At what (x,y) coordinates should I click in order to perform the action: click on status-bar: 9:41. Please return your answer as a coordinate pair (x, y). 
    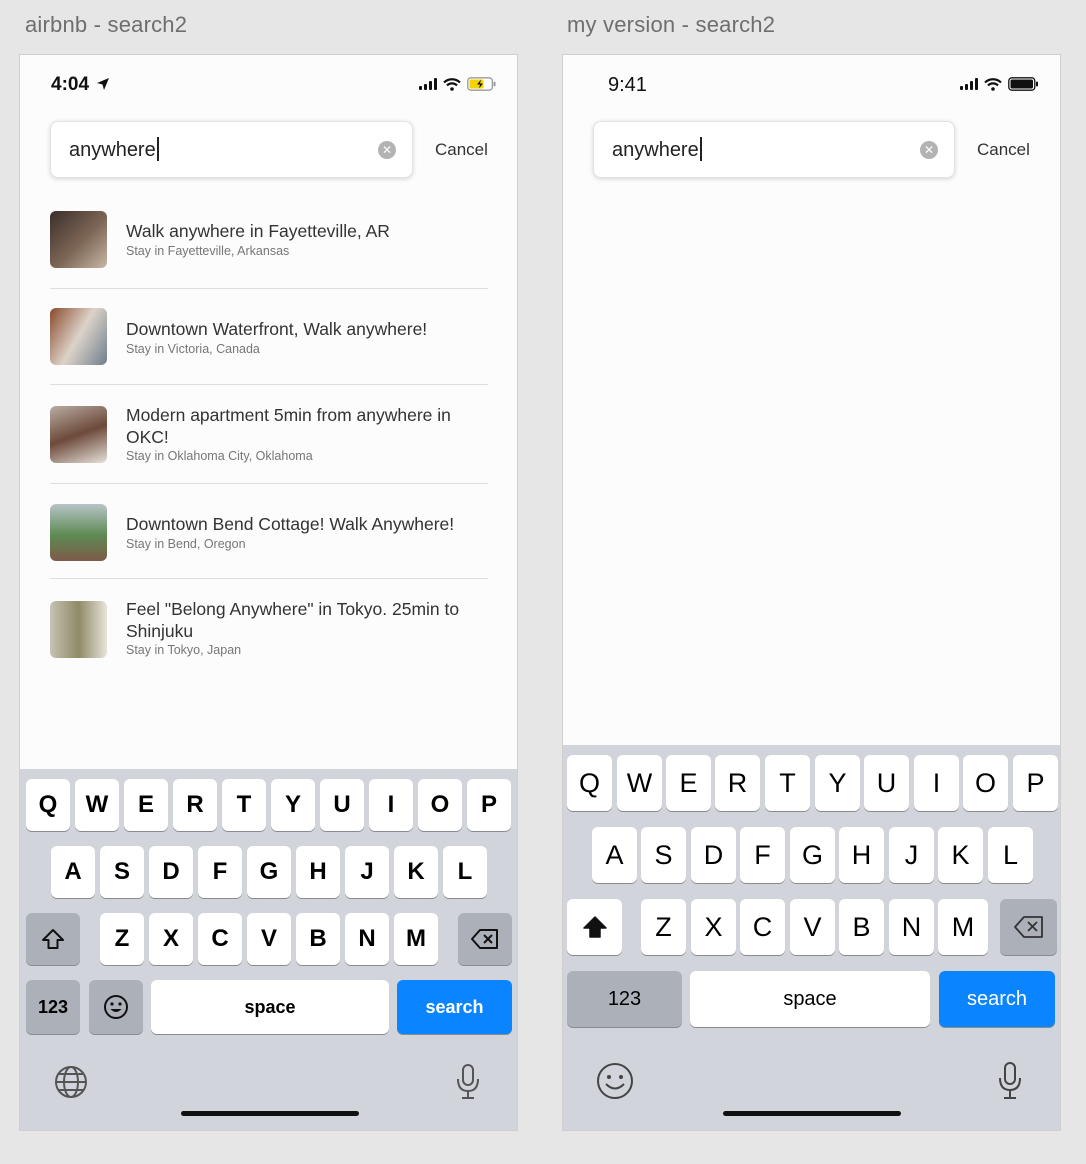
    Looking at the image, I should click on (811, 85).